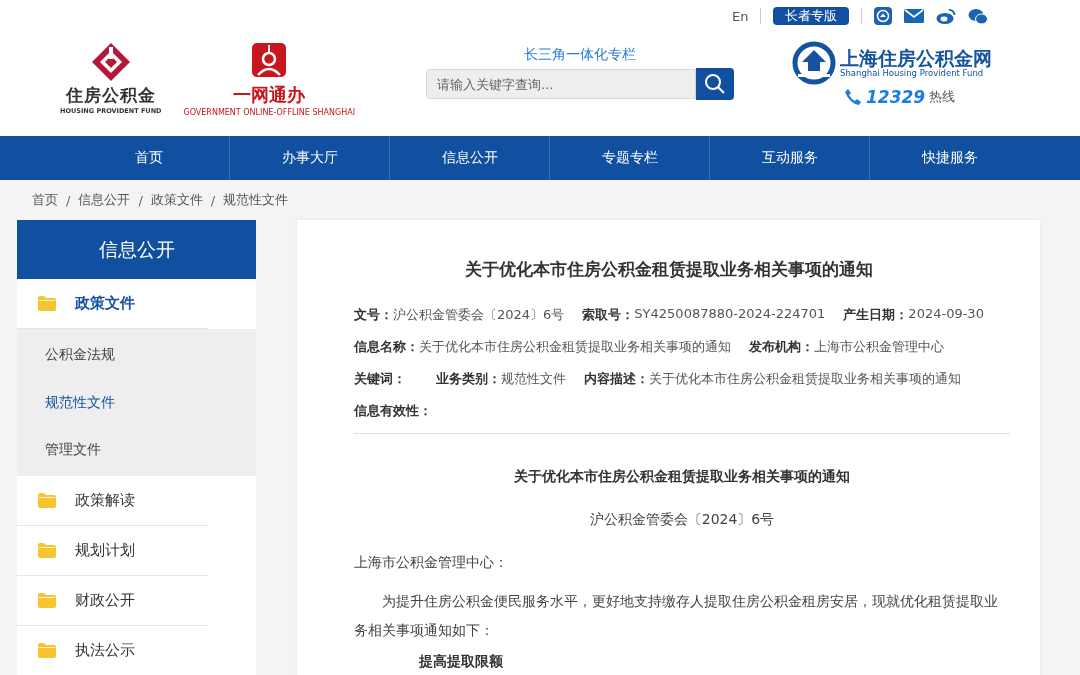 The height and width of the screenshot is (675, 1080). I want to click on nav-tab: 快捷服务, so click(949, 158).